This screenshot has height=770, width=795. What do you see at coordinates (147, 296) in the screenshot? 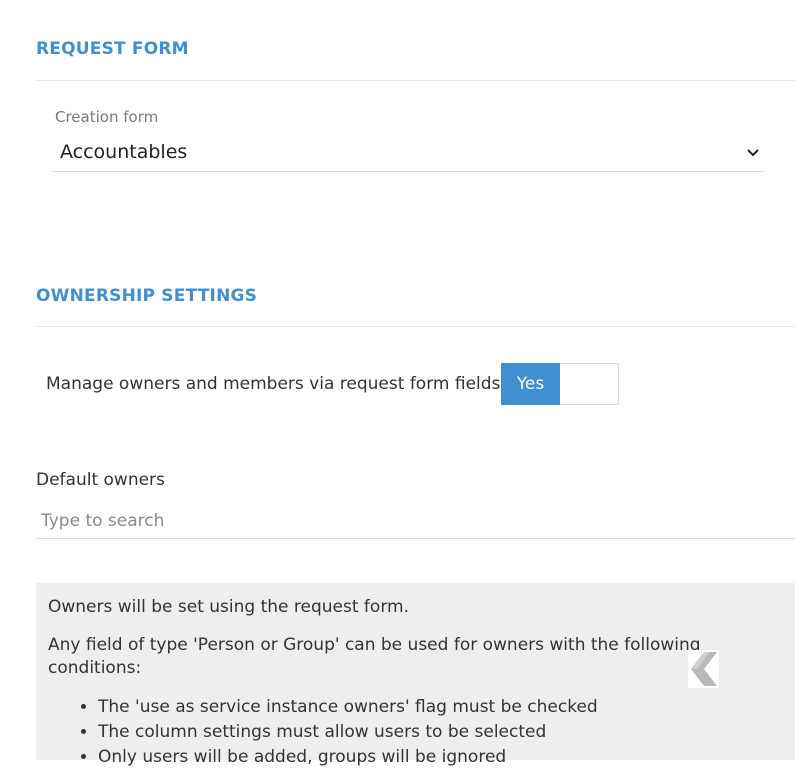
I see `ownership-settings-title: OWNERSHIP SETTINGS` at bounding box center [147, 296].